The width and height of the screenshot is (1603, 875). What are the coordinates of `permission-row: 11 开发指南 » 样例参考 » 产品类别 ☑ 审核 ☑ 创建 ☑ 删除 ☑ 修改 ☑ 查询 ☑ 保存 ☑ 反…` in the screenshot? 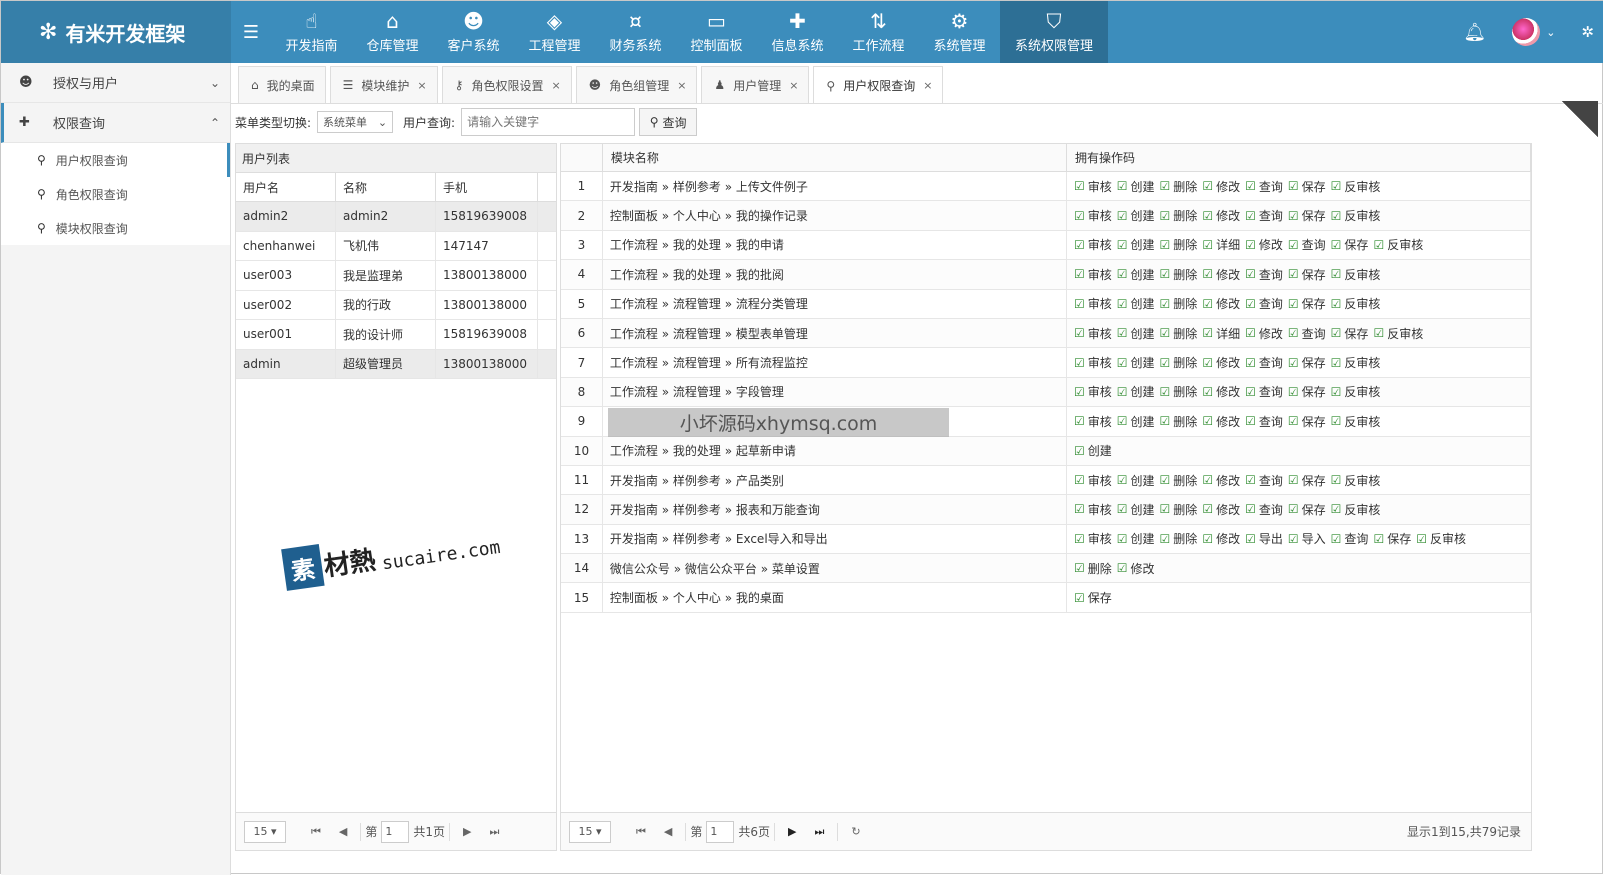 It's located at (1046, 480).